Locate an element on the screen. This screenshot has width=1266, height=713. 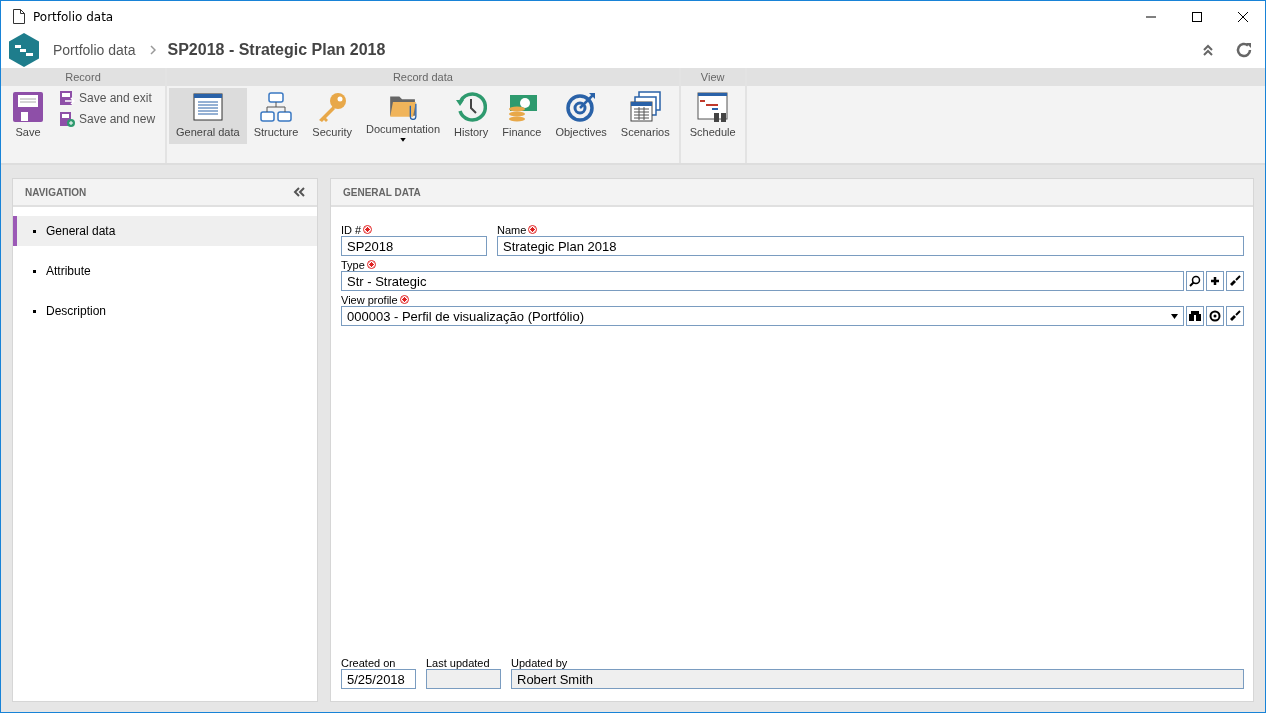
ribbon-button: Schedule is located at coordinates (712, 116).